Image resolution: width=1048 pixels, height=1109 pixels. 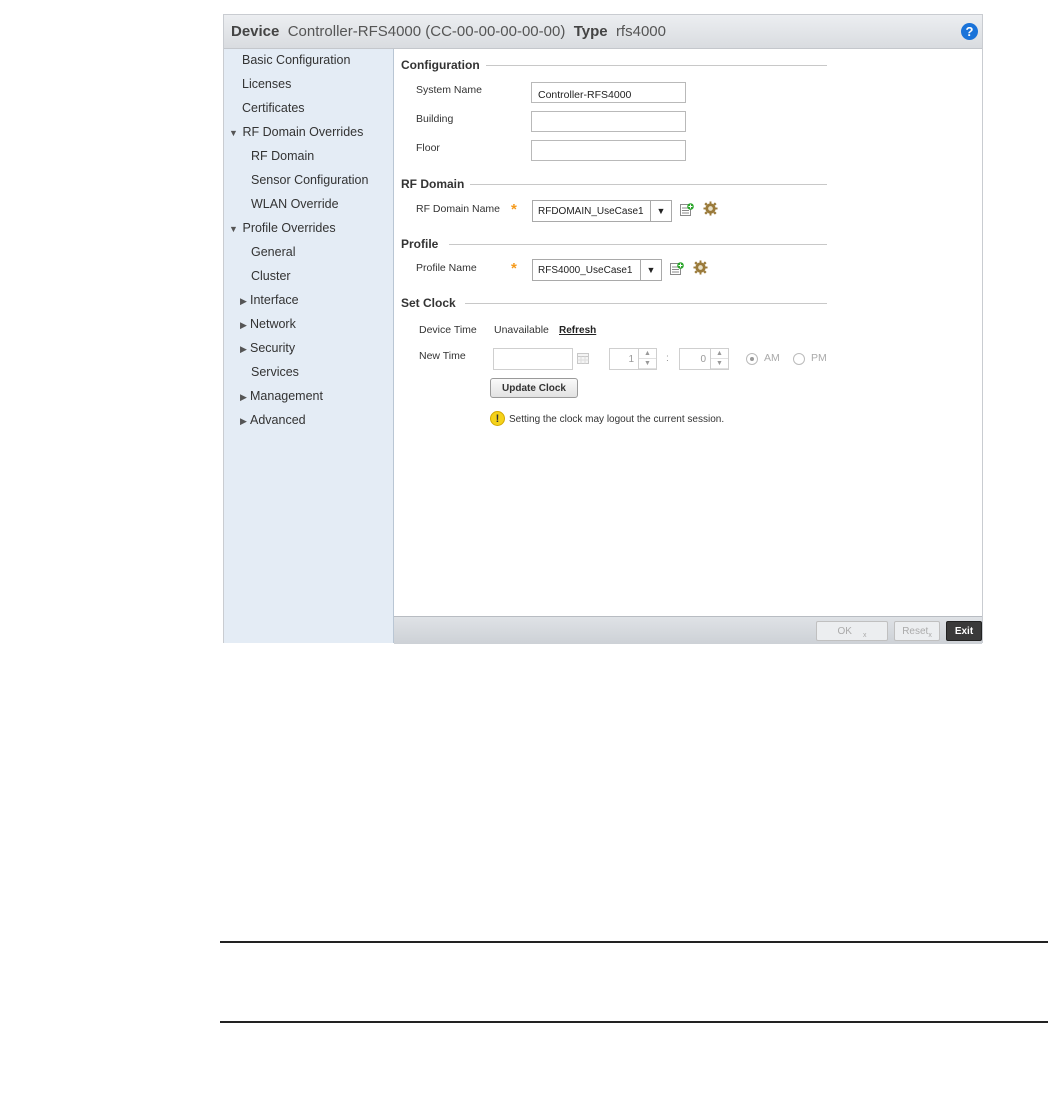 What do you see at coordinates (426, 31) in the screenshot?
I see `device-value: Controller-RFS4000 (CC-00-00-00-00-00)` at bounding box center [426, 31].